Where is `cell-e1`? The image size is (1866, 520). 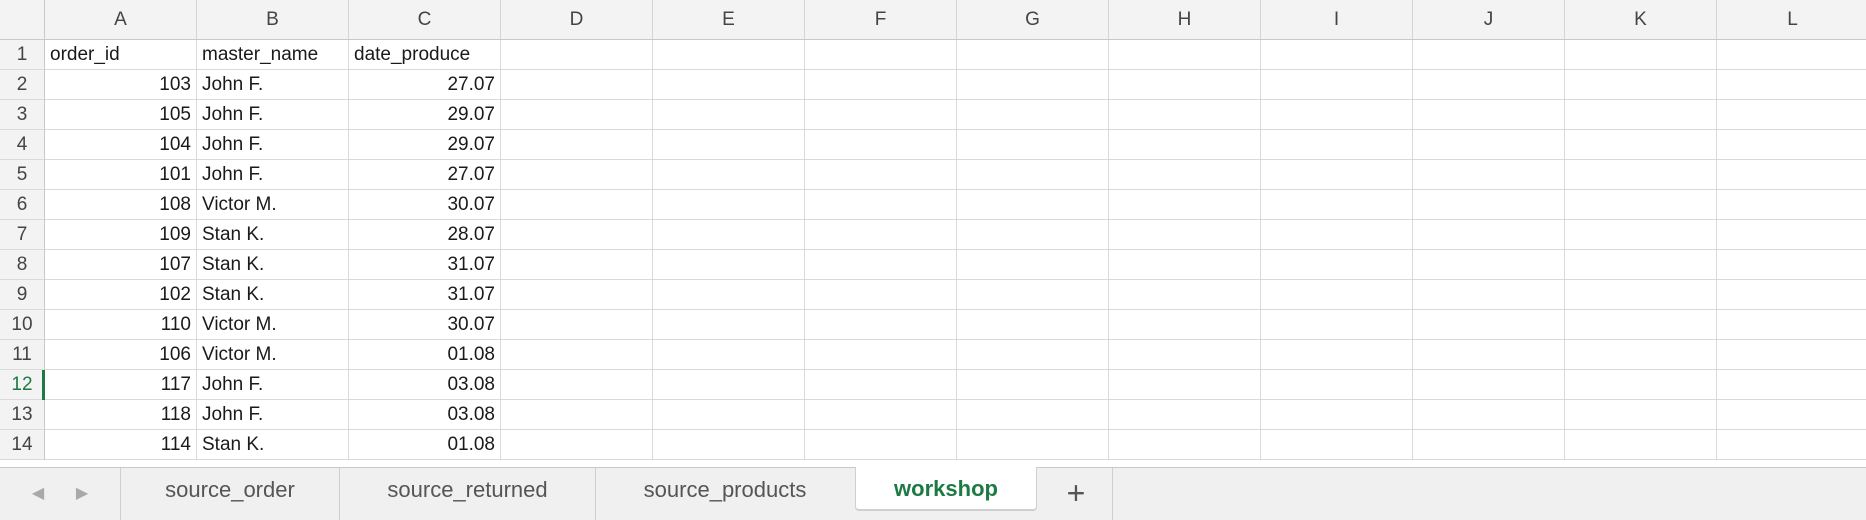
cell-e1 is located at coordinates (729, 55).